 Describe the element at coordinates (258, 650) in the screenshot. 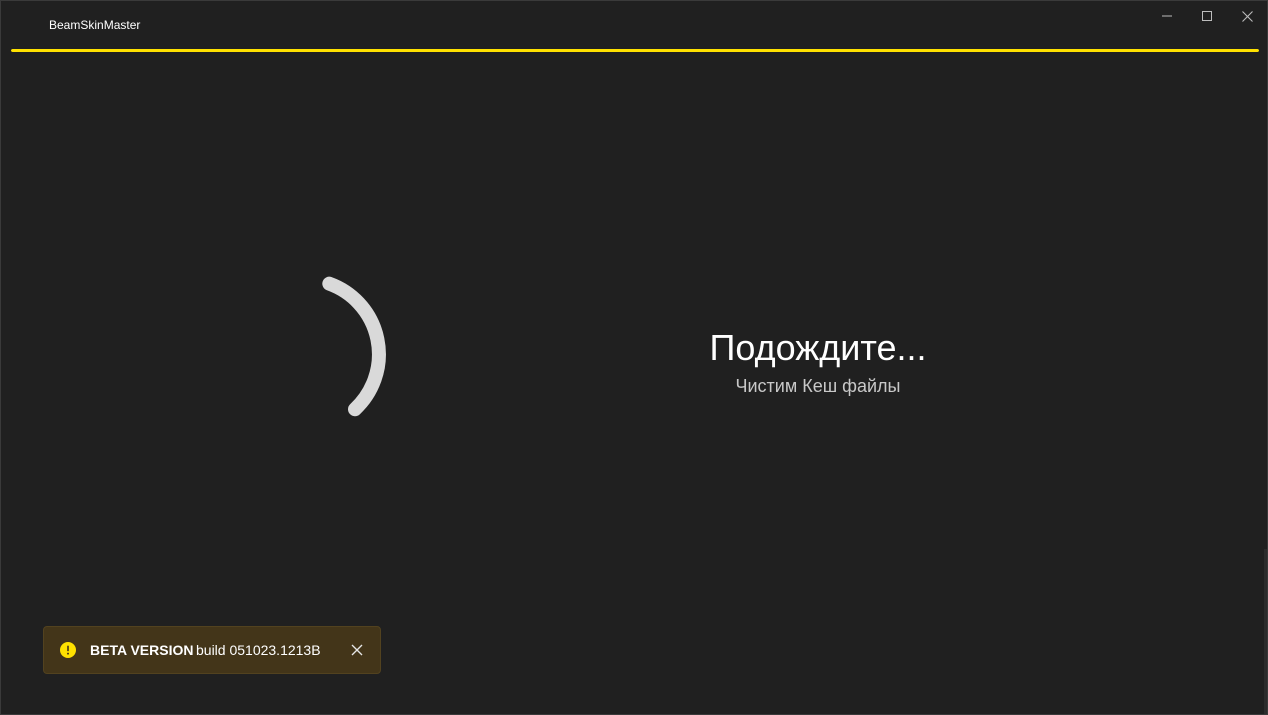

I see `infobar-message: build 051023.1213B` at that location.